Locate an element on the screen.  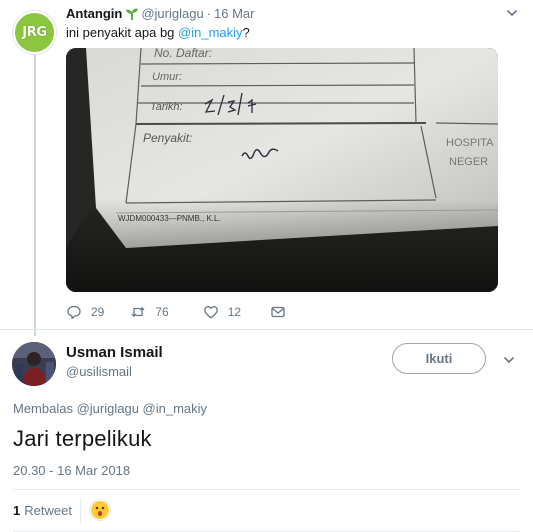
replying-to: Membalas @juriglagu @in_makiy is located at coordinates (110, 408).